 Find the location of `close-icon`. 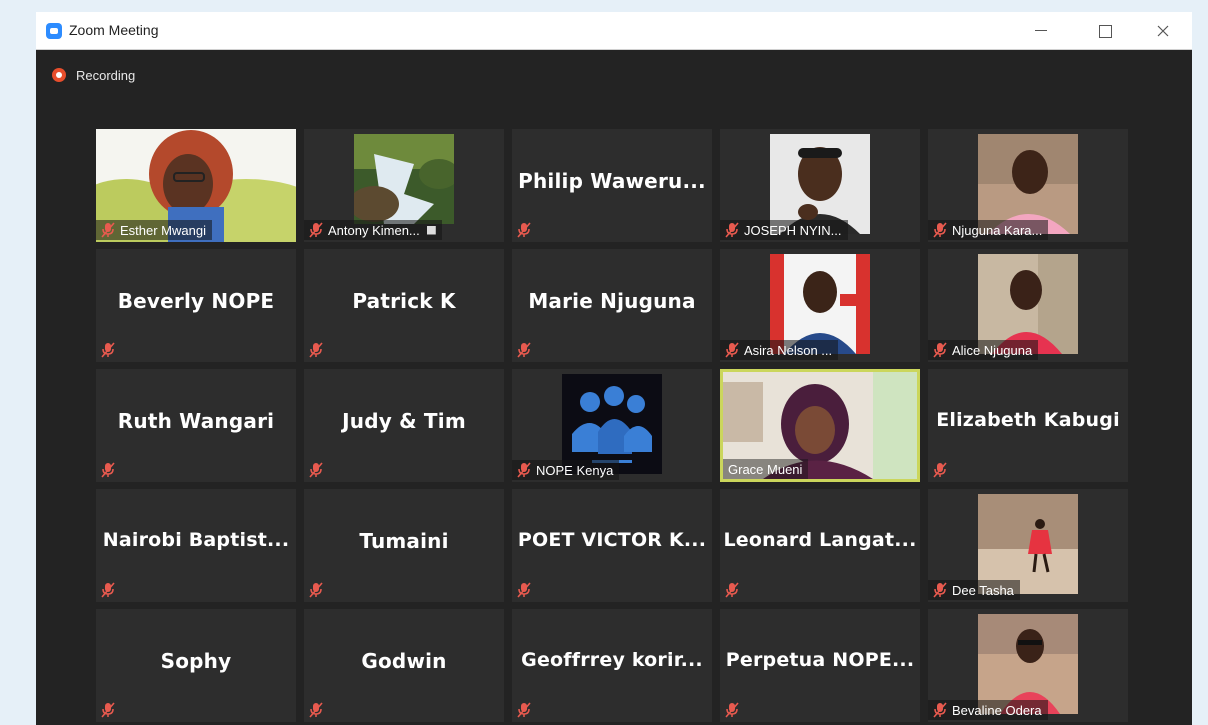

close-icon is located at coordinates (1163, 31).